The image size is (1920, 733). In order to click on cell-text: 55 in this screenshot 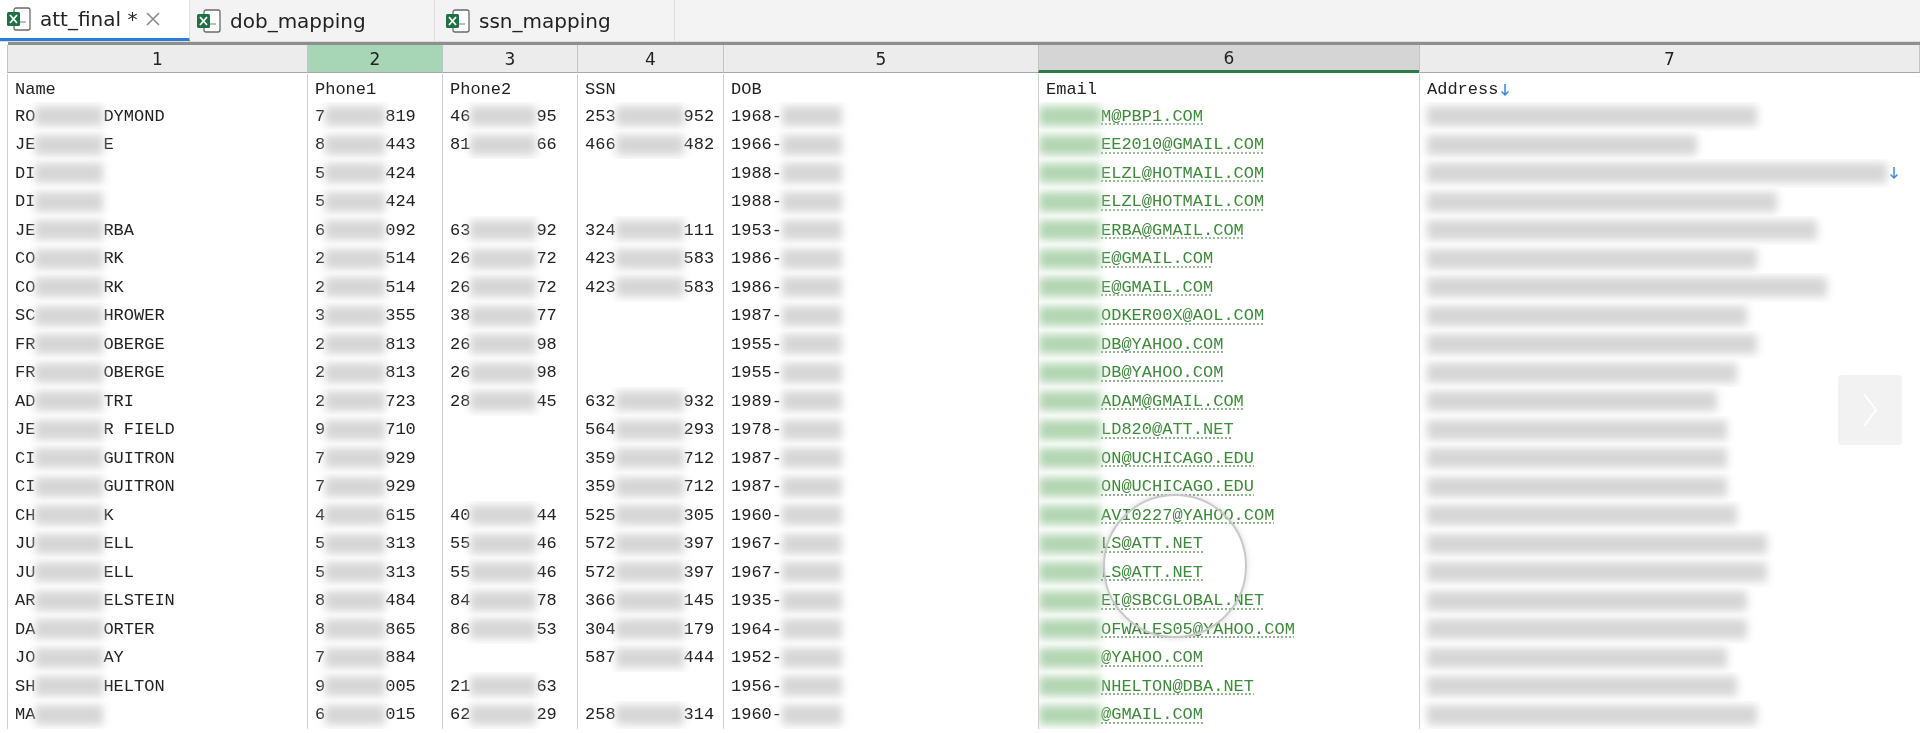, I will do `click(460, 572)`.